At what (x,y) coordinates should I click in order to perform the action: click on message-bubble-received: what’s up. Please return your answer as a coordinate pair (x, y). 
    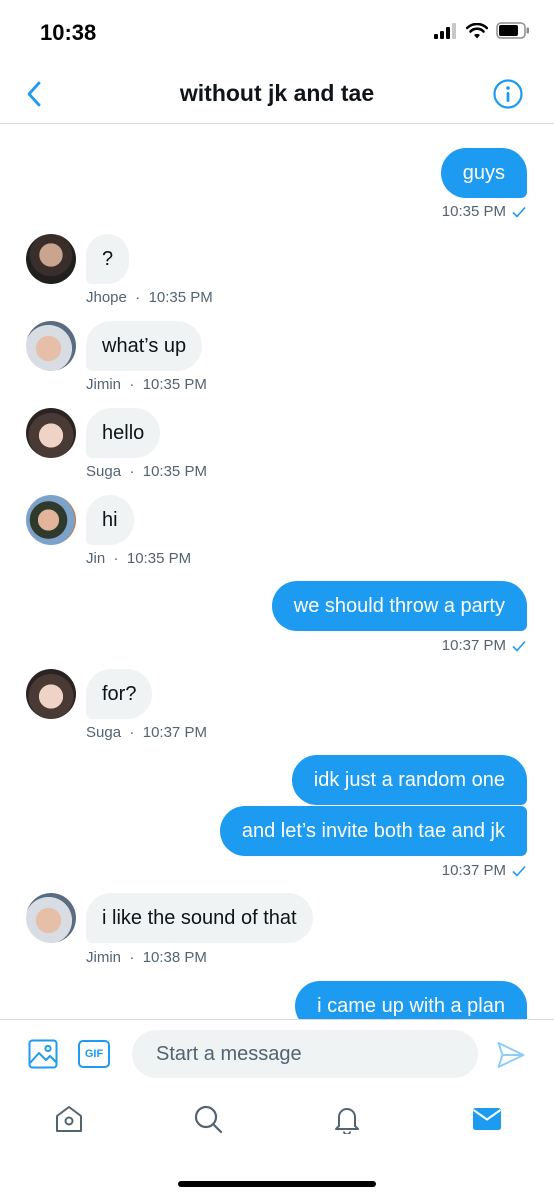
    Looking at the image, I should click on (144, 346).